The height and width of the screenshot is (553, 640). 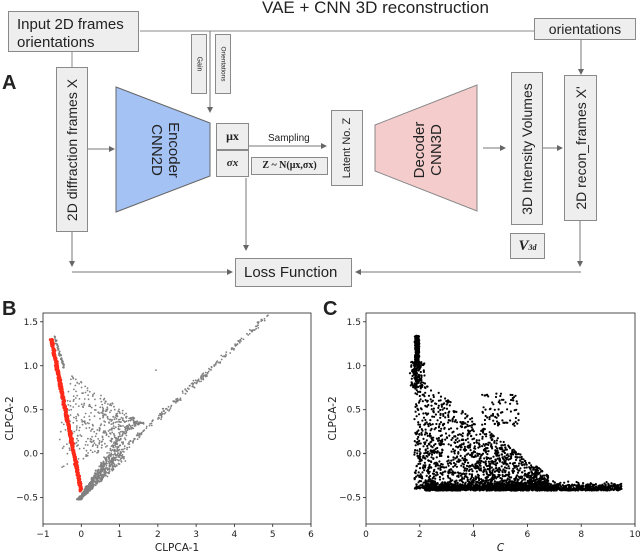 What do you see at coordinates (527, 148) in the screenshot?
I see `volumes-box: 3D Intensity Volumes` at bounding box center [527, 148].